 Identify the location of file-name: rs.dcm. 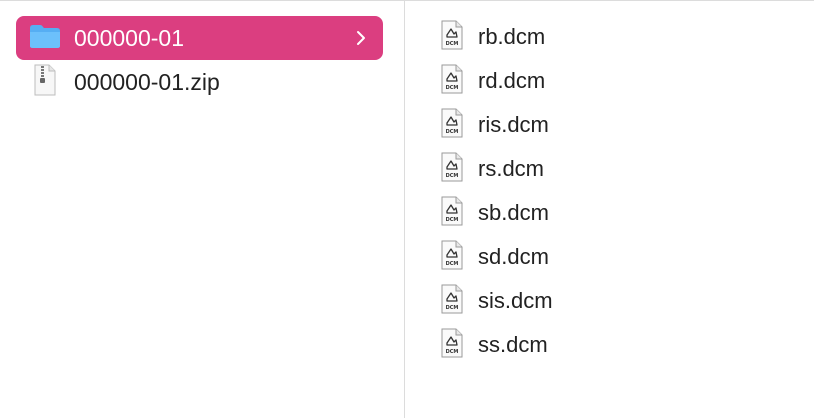
(511, 168).